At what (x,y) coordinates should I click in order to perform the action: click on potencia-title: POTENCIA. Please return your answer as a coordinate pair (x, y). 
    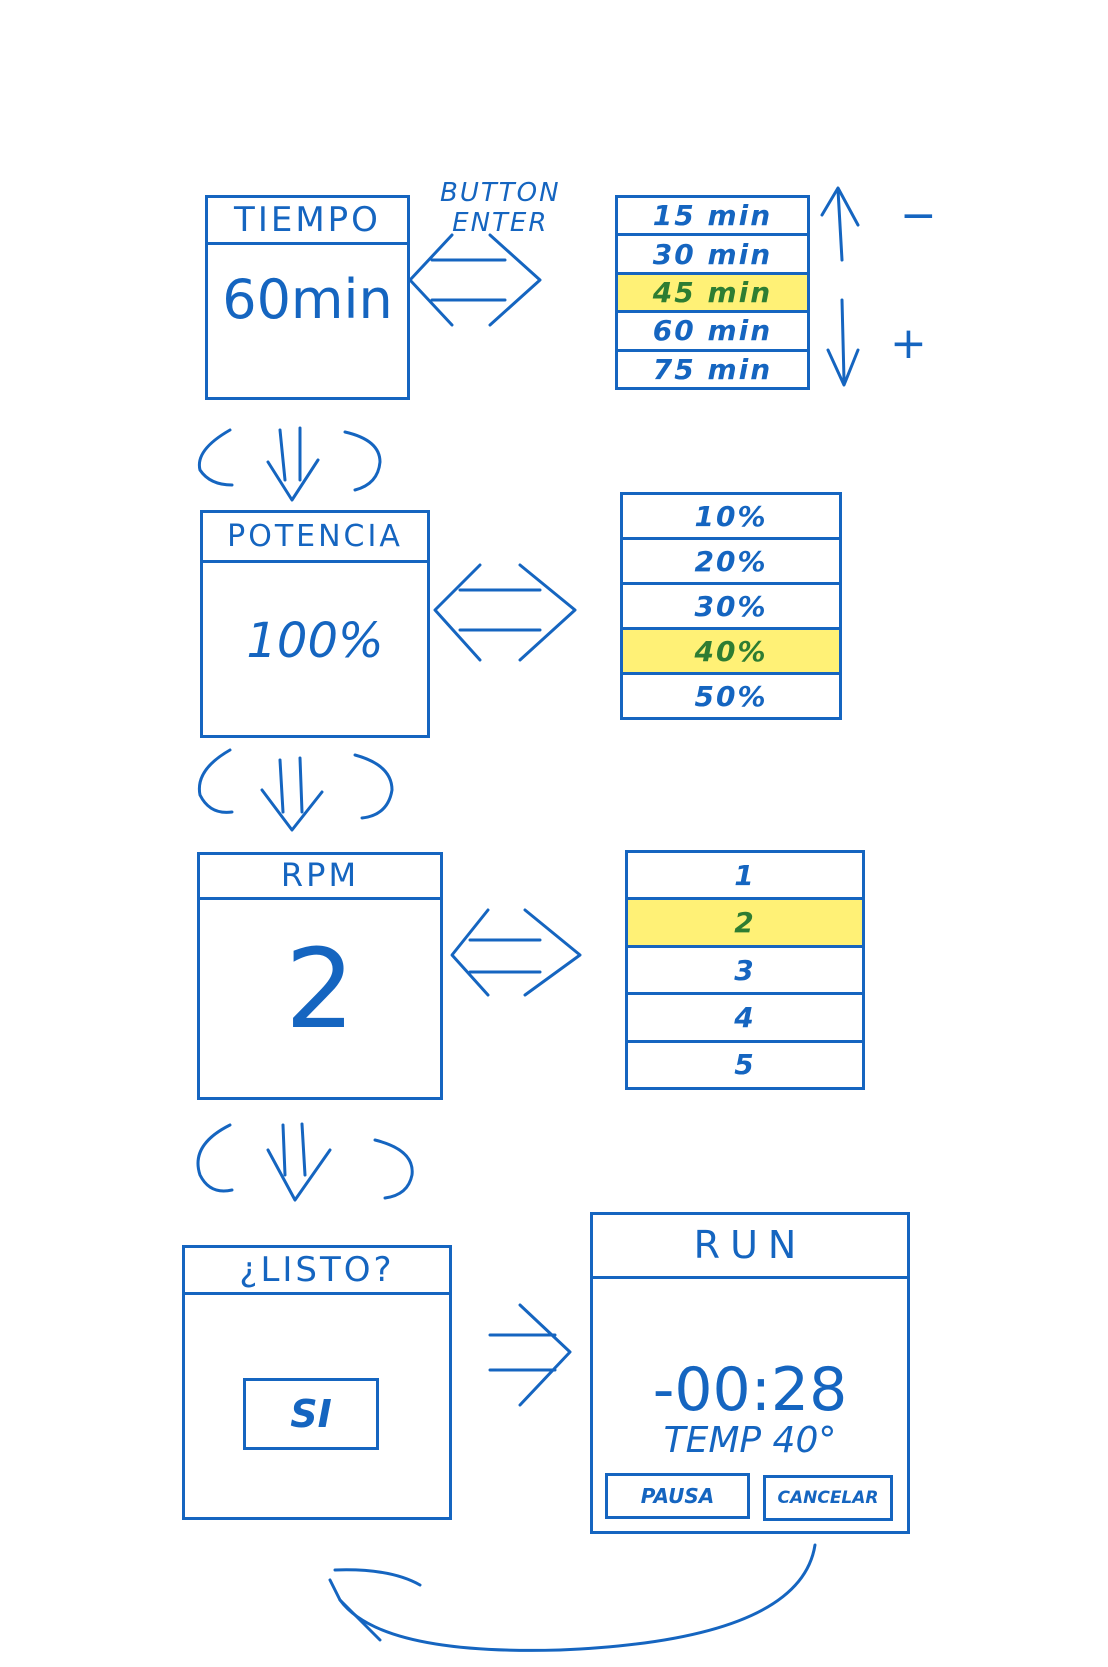
    Looking at the image, I should click on (315, 538).